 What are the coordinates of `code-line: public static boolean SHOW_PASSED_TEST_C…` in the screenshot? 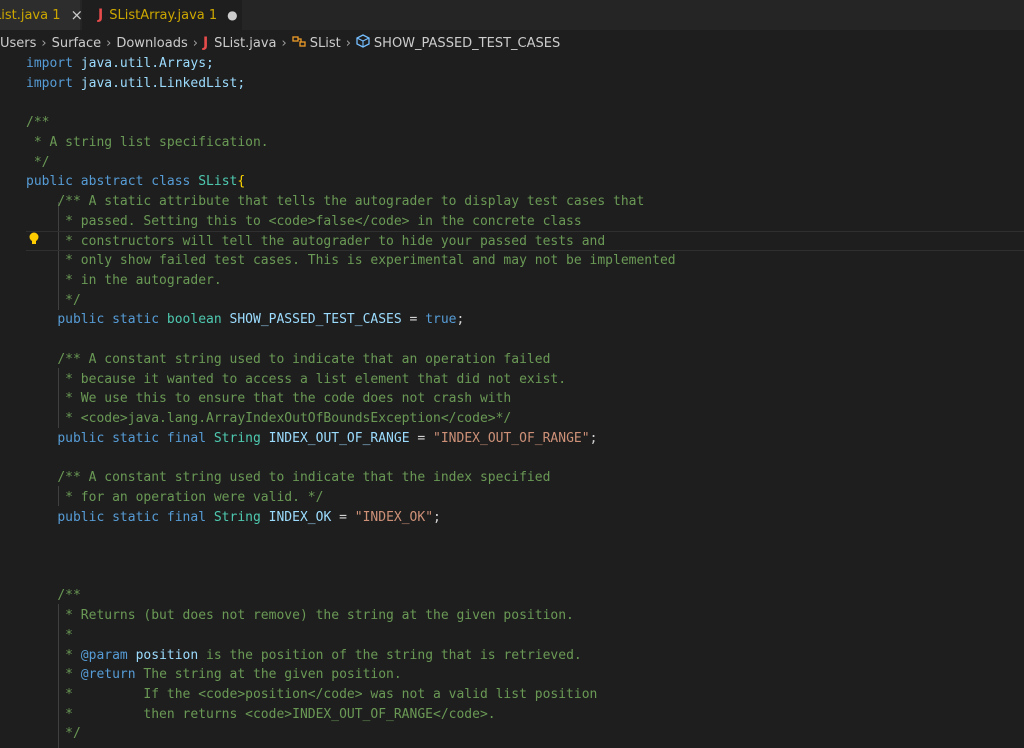 It's located at (261, 320).